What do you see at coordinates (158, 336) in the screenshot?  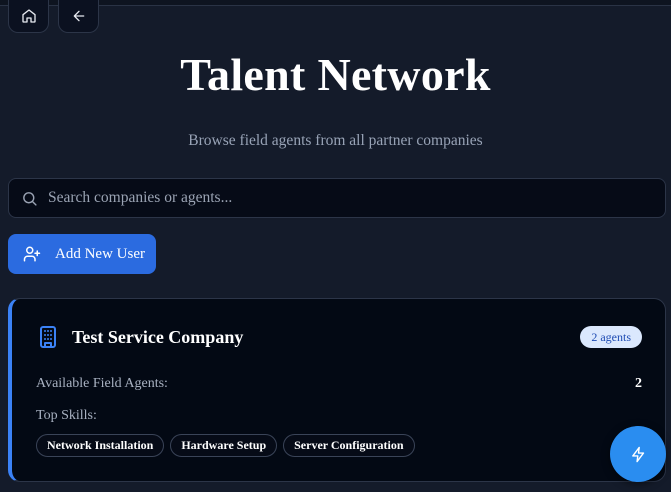 I see `company-name: Test Service Company` at bounding box center [158, 336].